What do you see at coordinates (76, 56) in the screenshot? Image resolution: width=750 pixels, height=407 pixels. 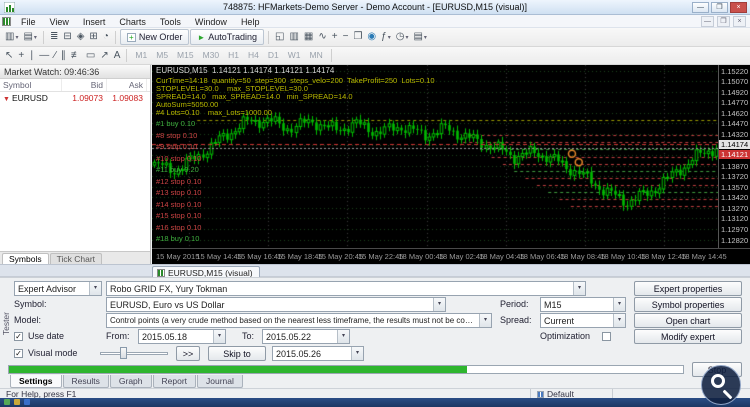 I see `fibonacci-icon: ≢` at bounding box center [76, 56].